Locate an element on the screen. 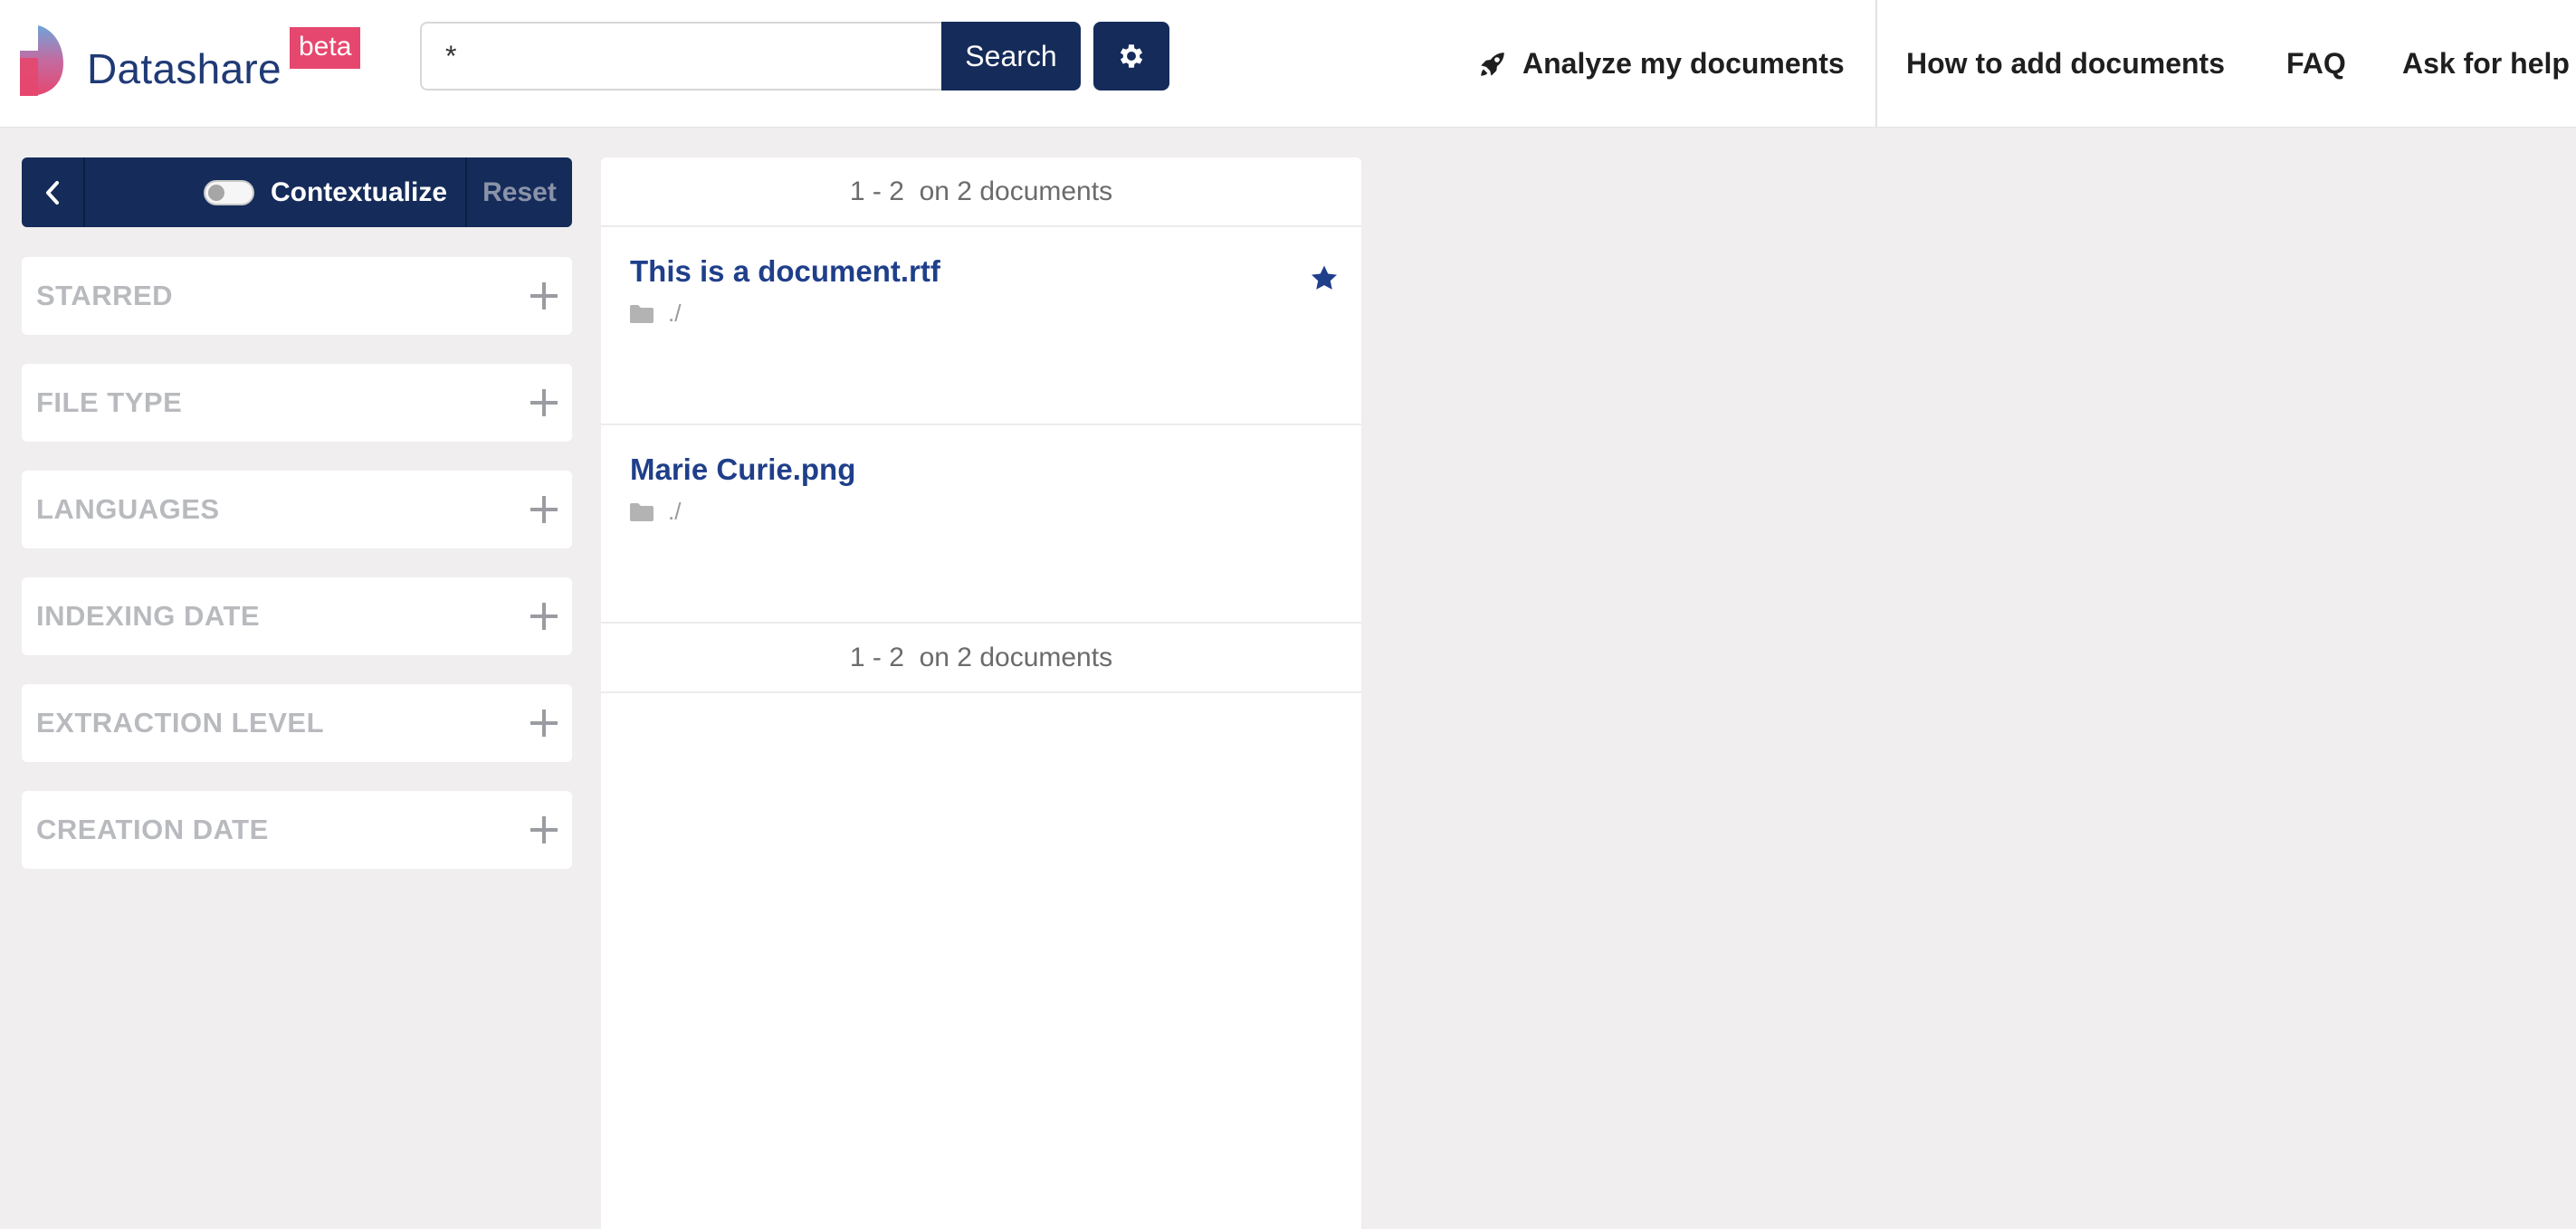  nav-how-to-add: How to add documents is located at coordinates (2066, 64).